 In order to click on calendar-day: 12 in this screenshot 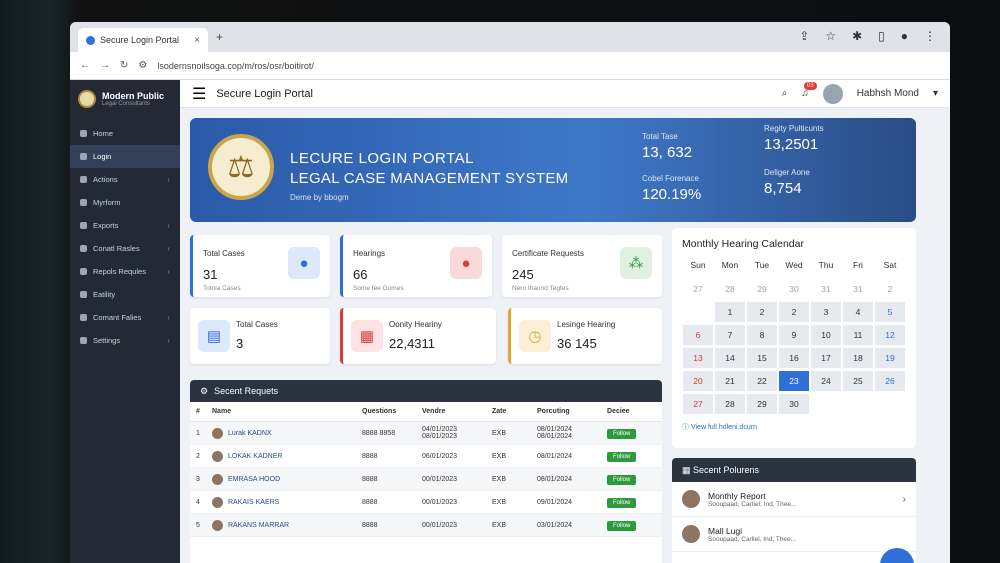, I will do `click(890, 335)`.